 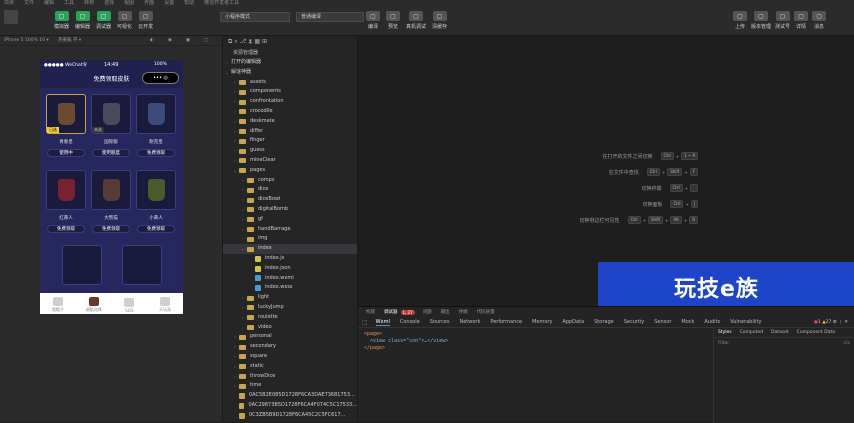 I want to click on menu-item: 设置, so click(x=169, y=3).